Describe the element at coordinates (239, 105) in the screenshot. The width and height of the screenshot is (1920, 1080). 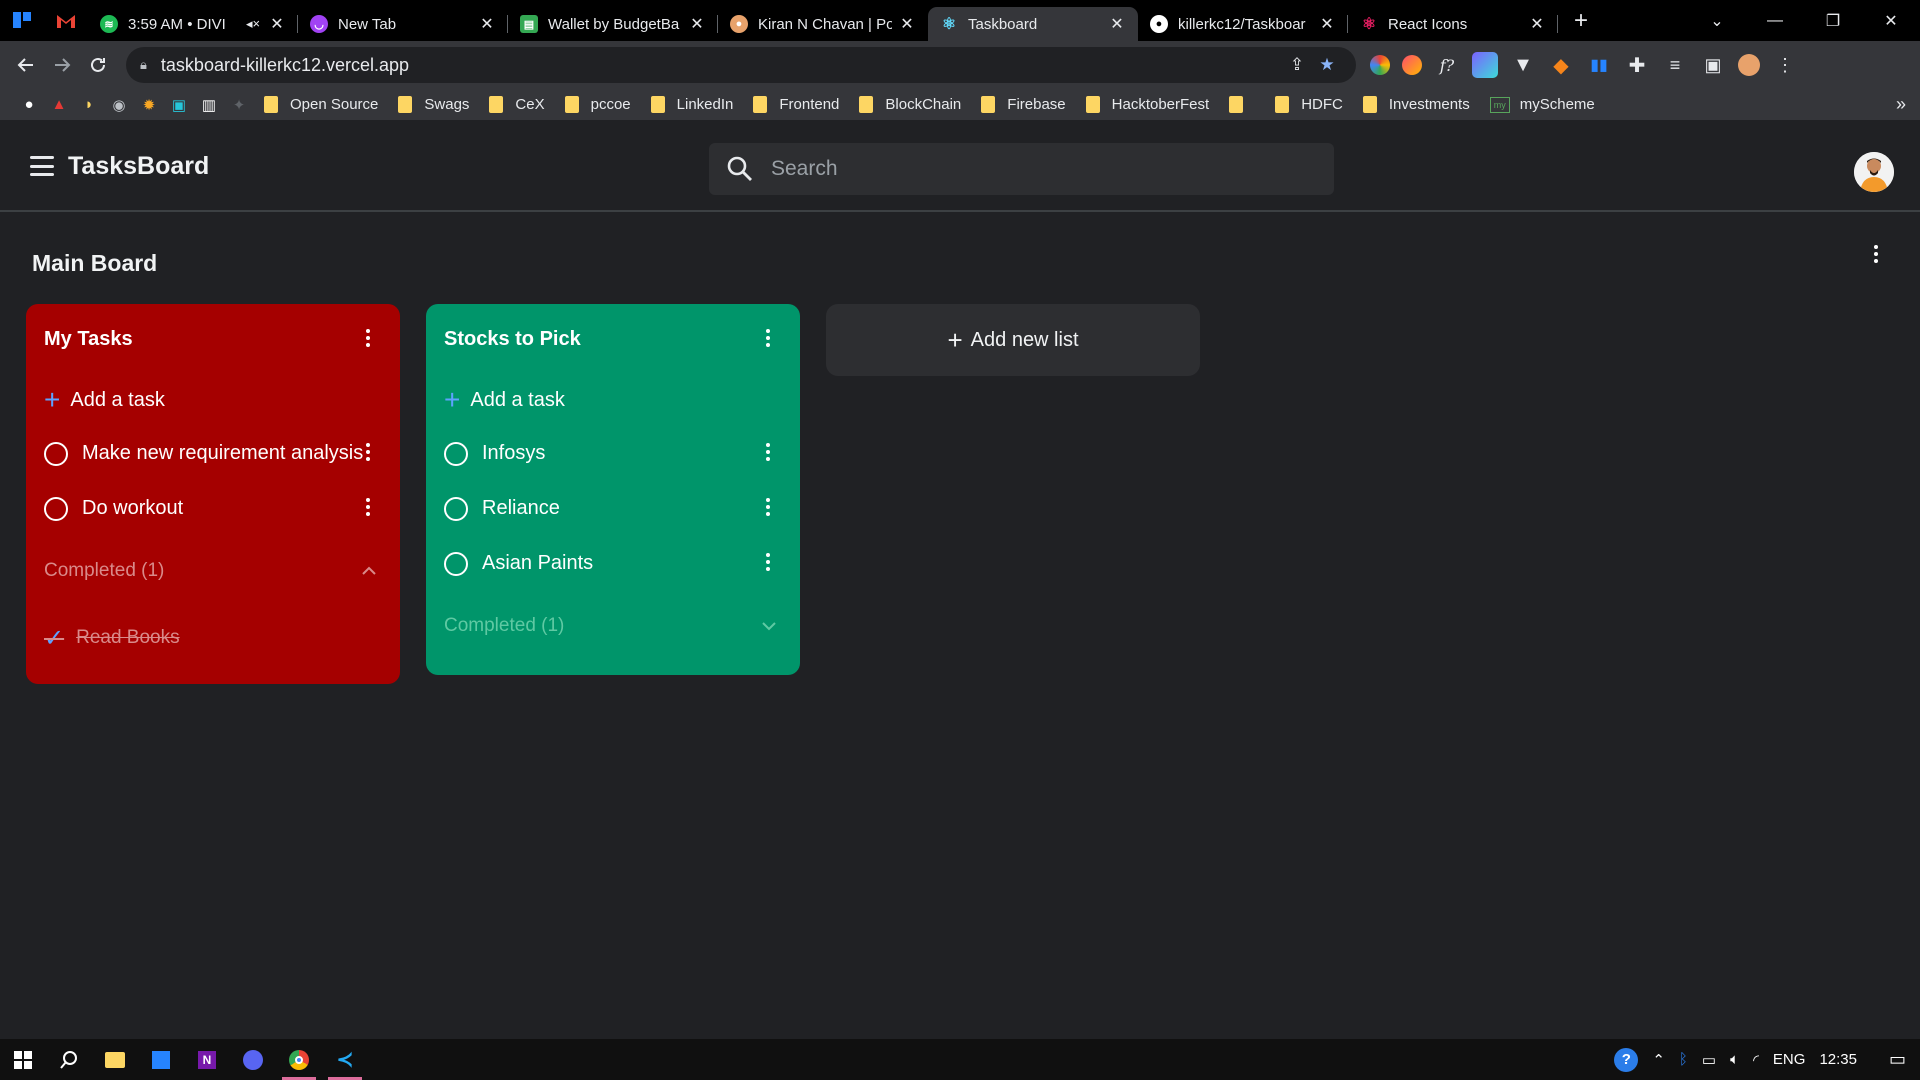
I see `eagle-icon: ✦` at that location.